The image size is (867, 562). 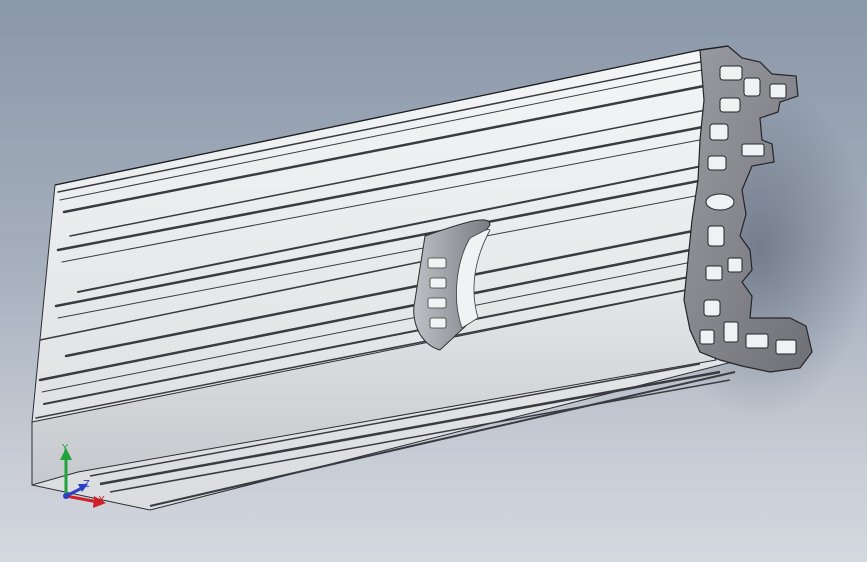 I want to click on coordinate-triad: Y Z X, so click(x=83, y=476).